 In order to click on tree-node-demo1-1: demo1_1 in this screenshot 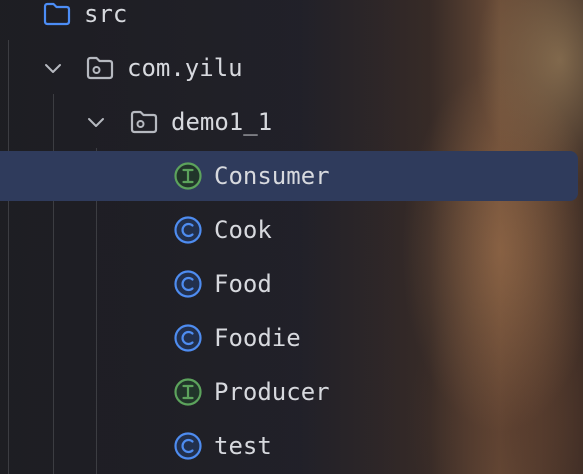, I will do `click(291, 122)`.